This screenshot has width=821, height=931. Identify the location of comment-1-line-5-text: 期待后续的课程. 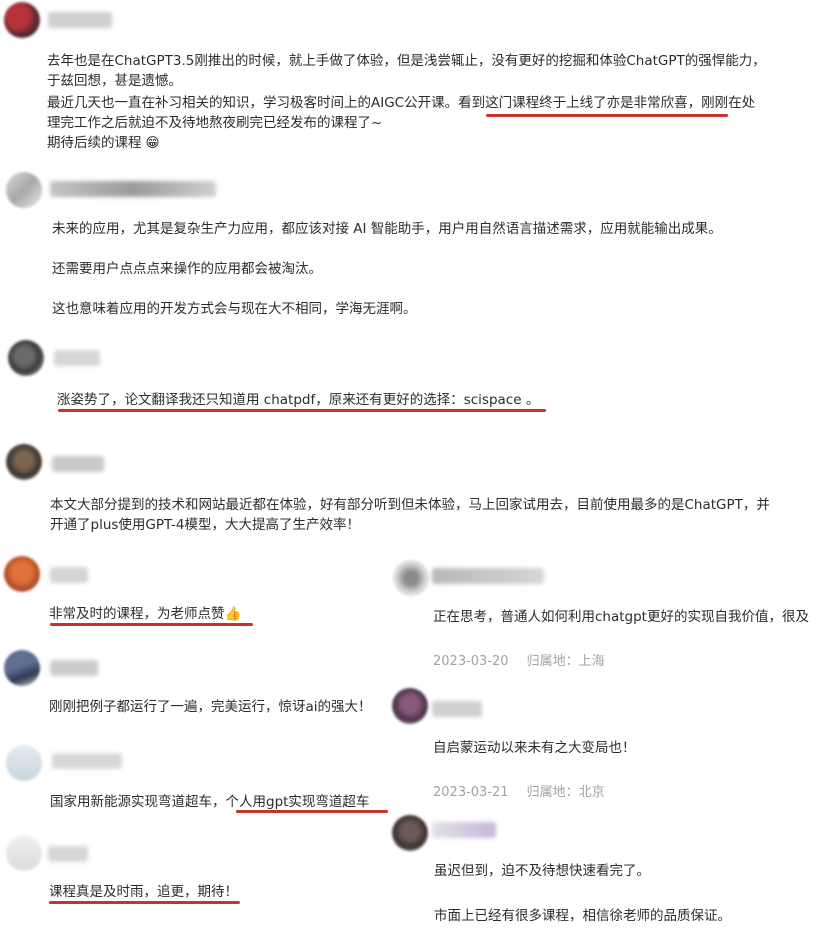
(94, 143).